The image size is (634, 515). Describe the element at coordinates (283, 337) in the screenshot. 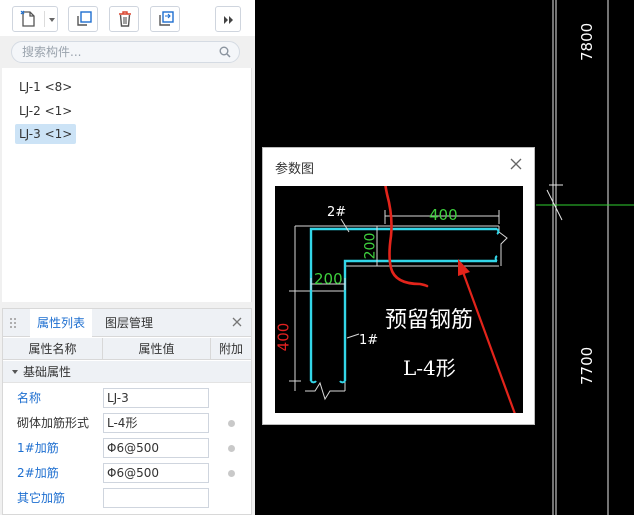

I see `dimension-400-left: 400` at that location.